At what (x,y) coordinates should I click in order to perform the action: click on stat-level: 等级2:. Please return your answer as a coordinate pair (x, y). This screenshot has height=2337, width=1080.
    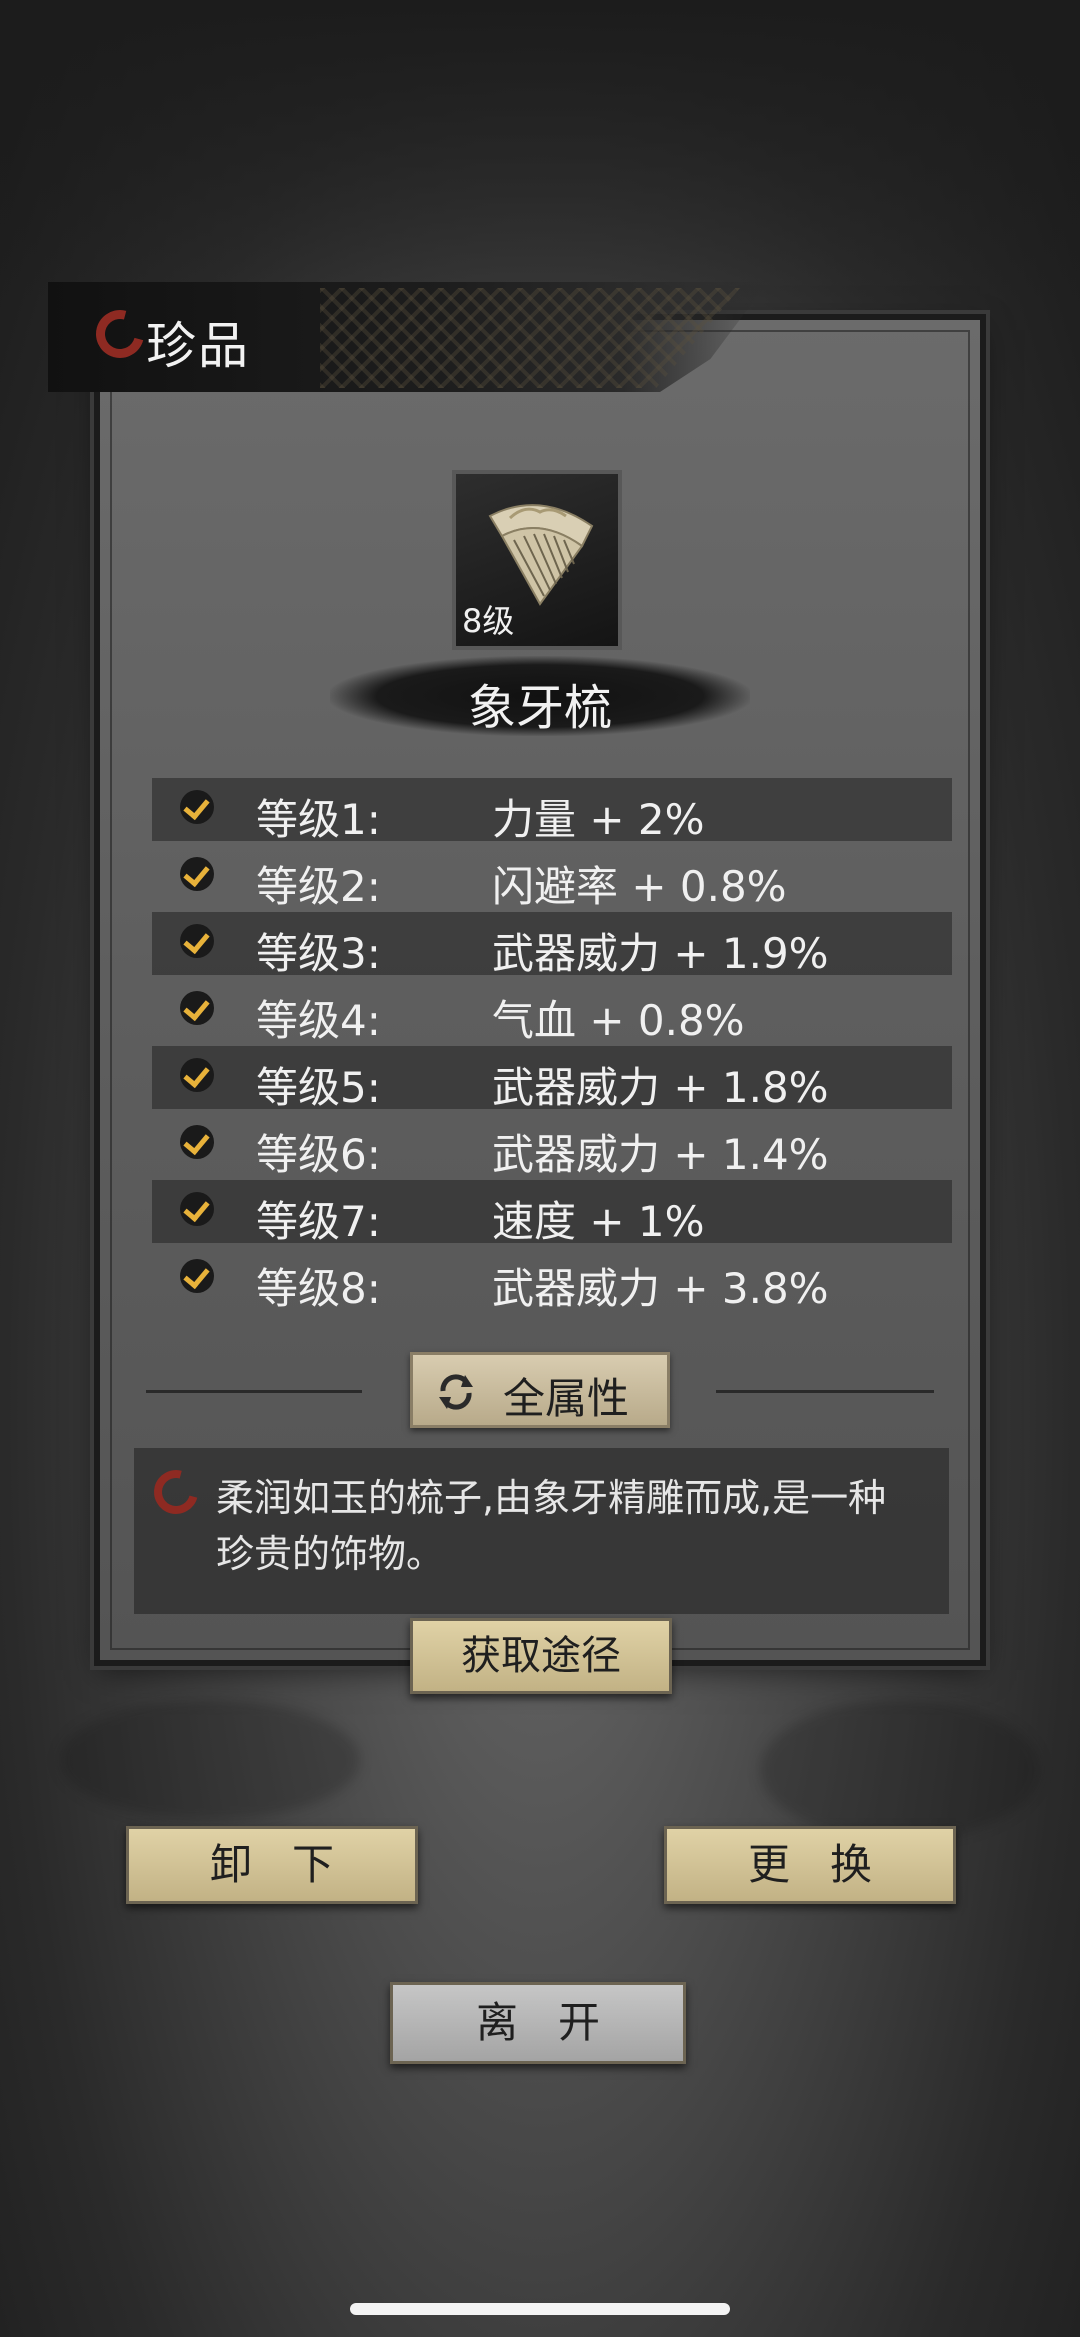
    Looking at the image, I should click on (318, 886).